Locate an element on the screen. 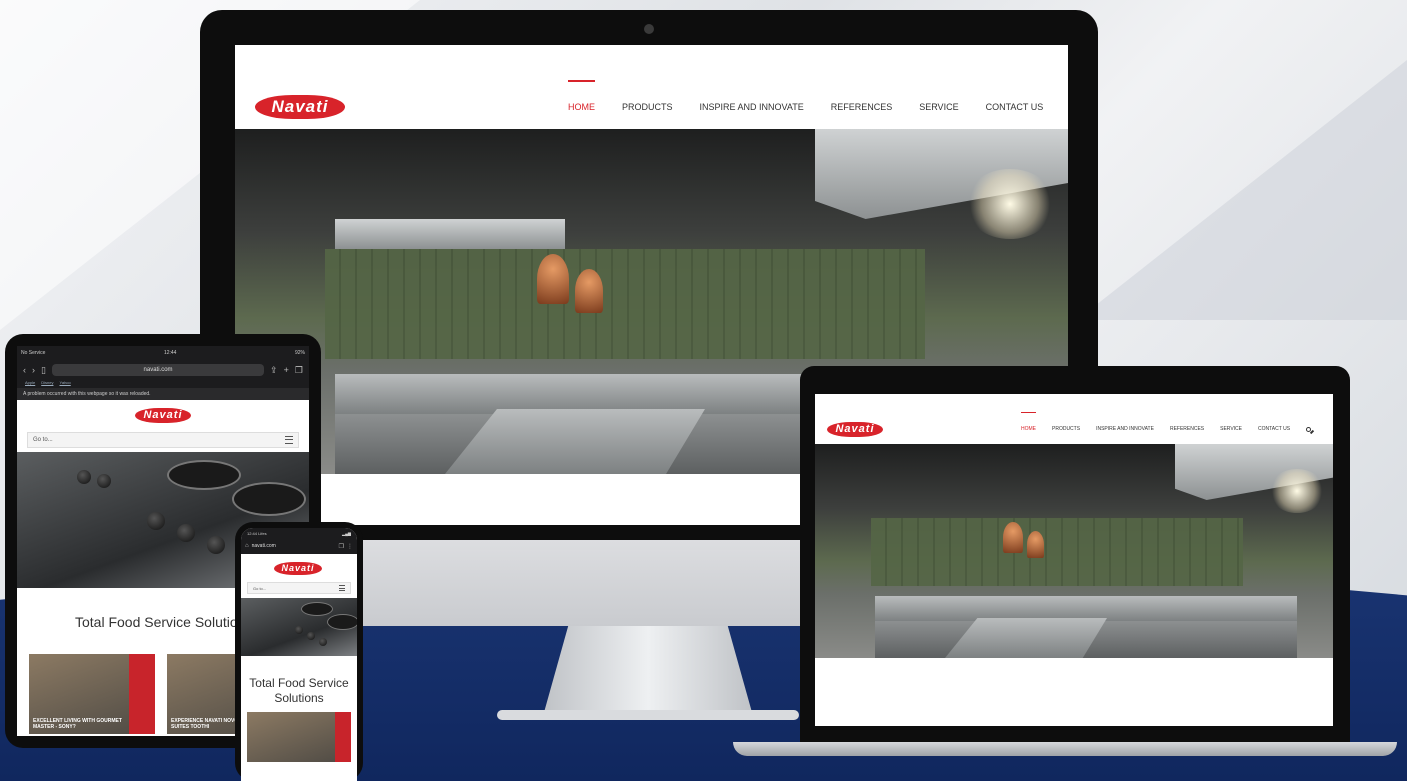 The image size is (1407, 781). browser-toolbar: ‹ › ▯ navati.com ⇪ + ❐ is located at coordinates (163, 370).